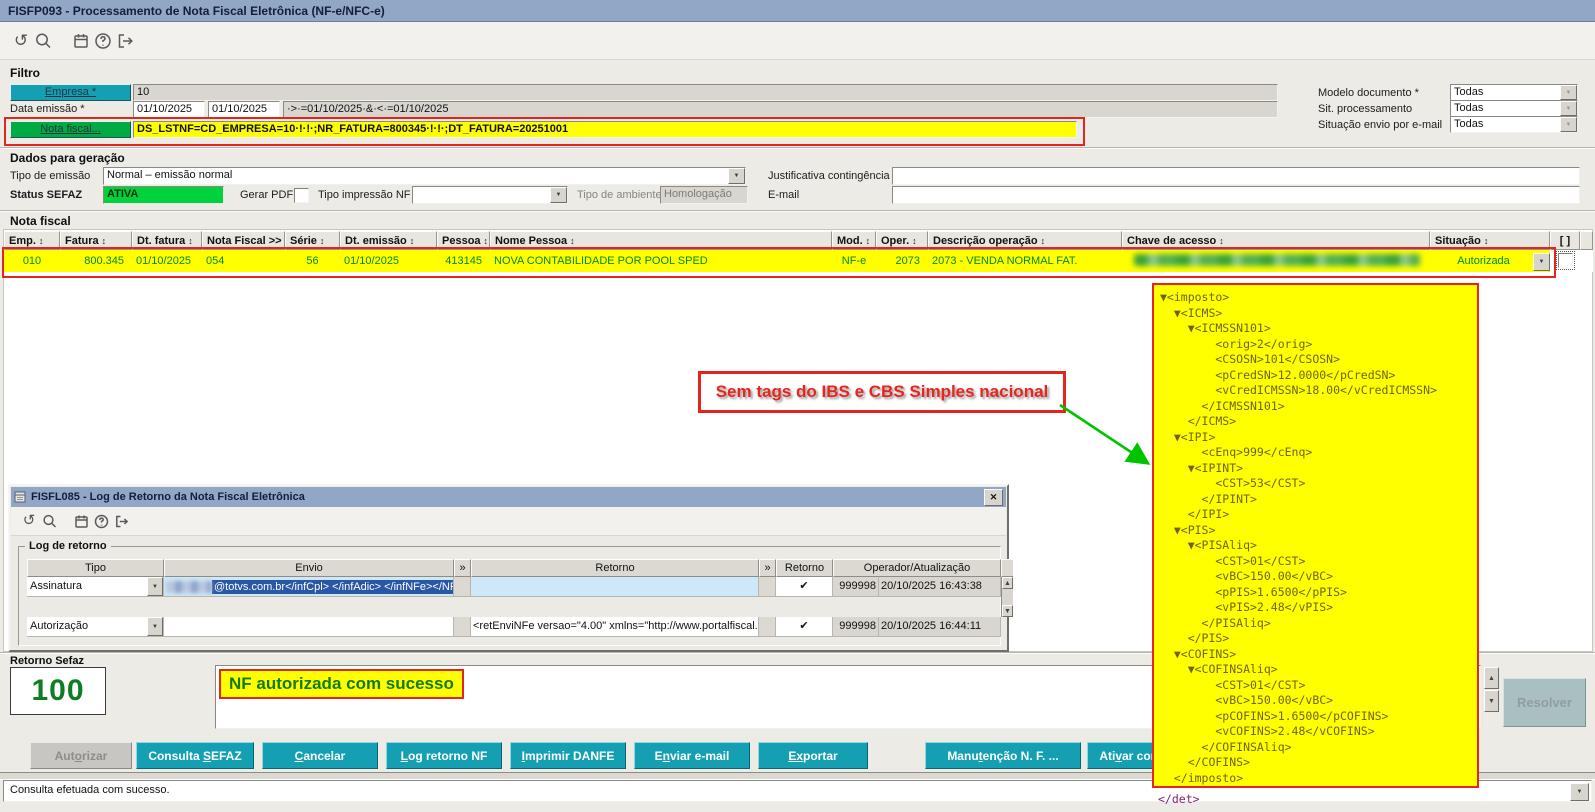 This screenshot has height=812, width=1595. What do you see at coordinates (692, 755) in the screenshot?
I see `enviar-email-button: Enviar e-mail` at bounding box center [692, 755].